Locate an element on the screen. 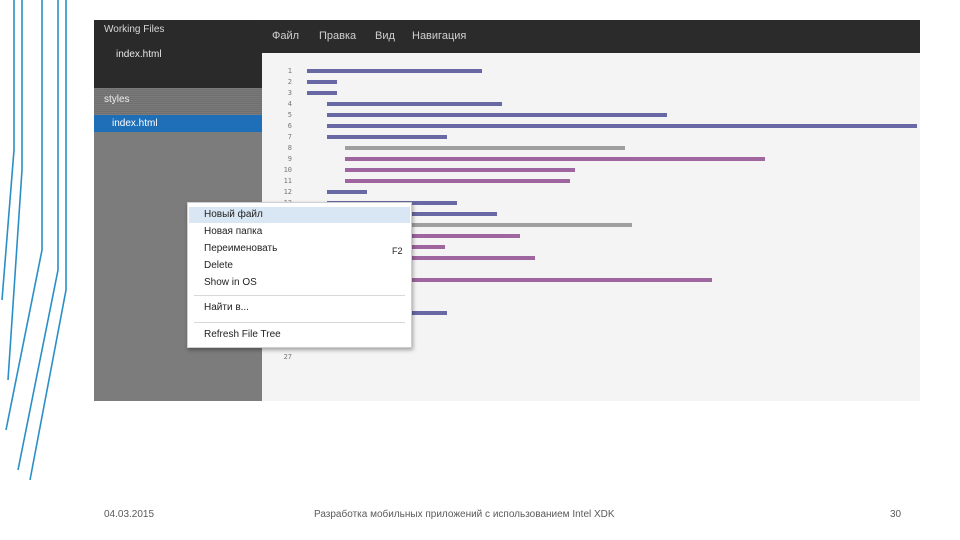 The width and height of the screenshot is (960, 540). footer-page-number: 30 is located at coordinates (896, 514).